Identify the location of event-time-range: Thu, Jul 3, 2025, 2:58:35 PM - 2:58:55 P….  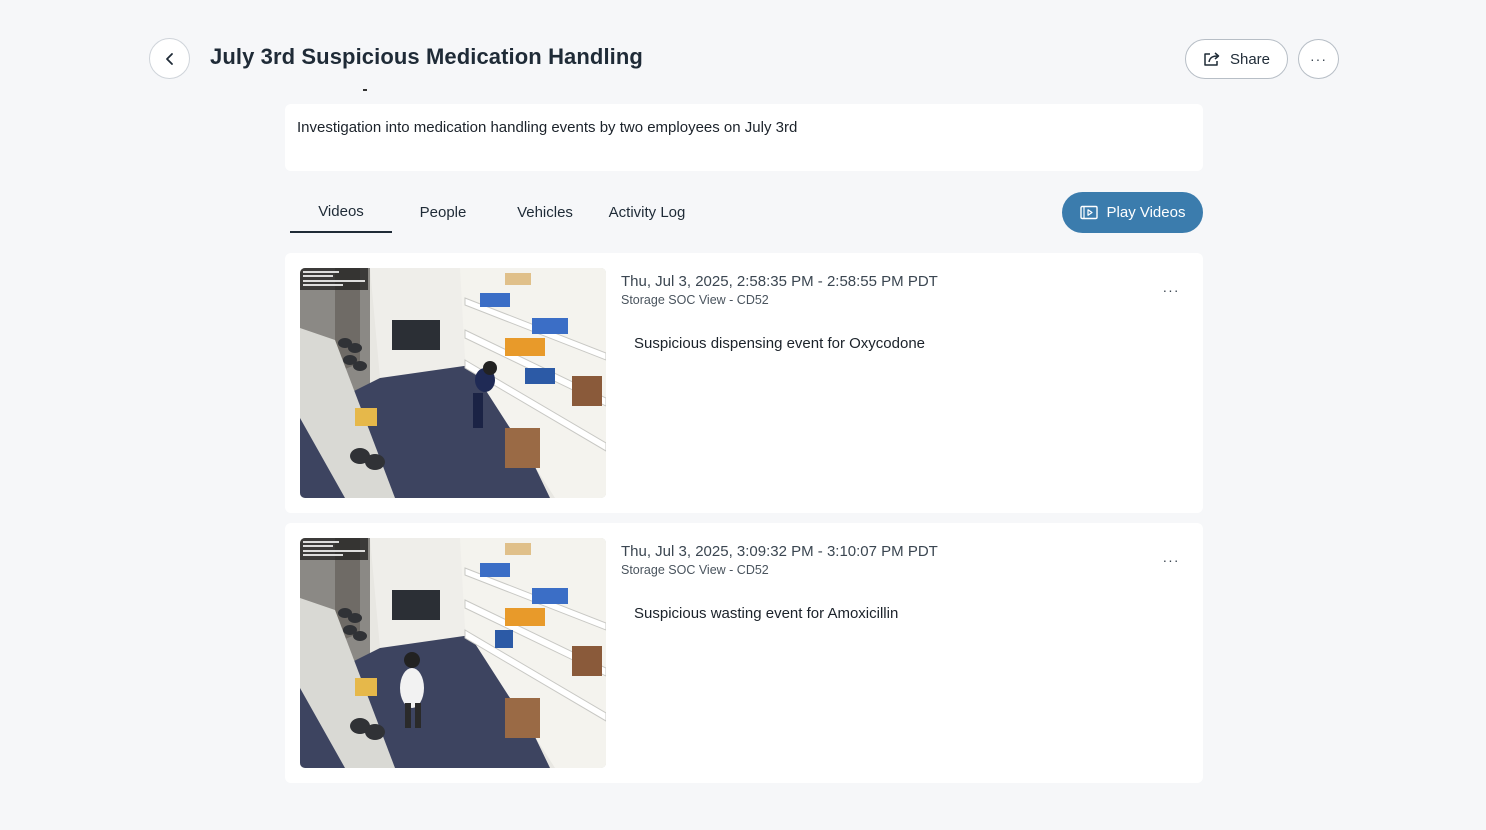
(779, 281).